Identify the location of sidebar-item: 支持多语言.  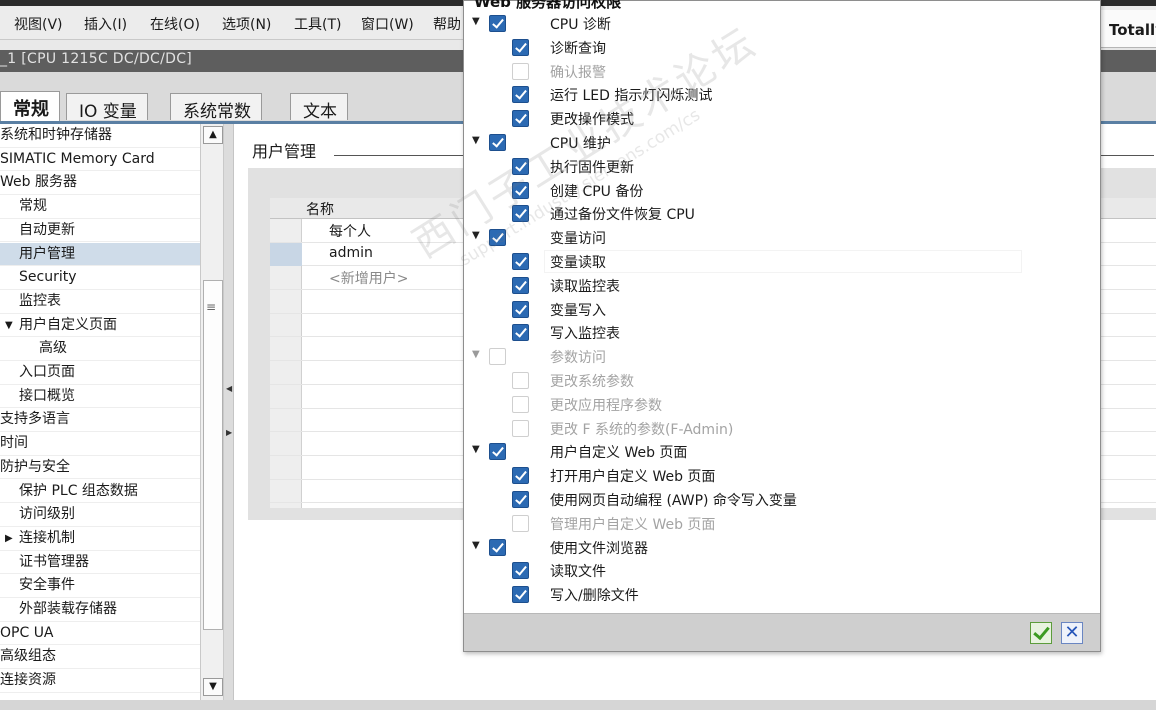
(100, 420).